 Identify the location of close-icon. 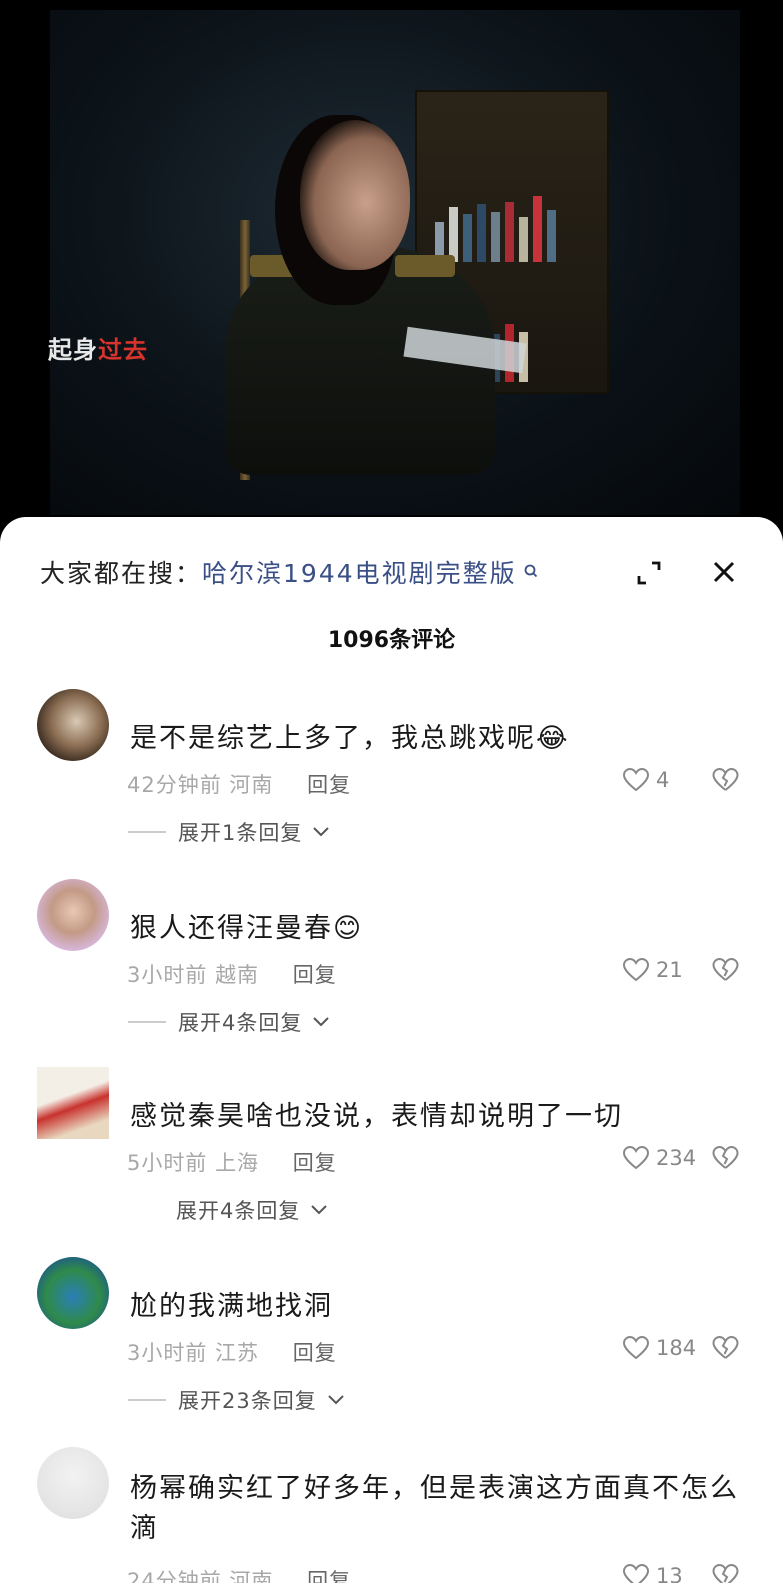
(724, 572).